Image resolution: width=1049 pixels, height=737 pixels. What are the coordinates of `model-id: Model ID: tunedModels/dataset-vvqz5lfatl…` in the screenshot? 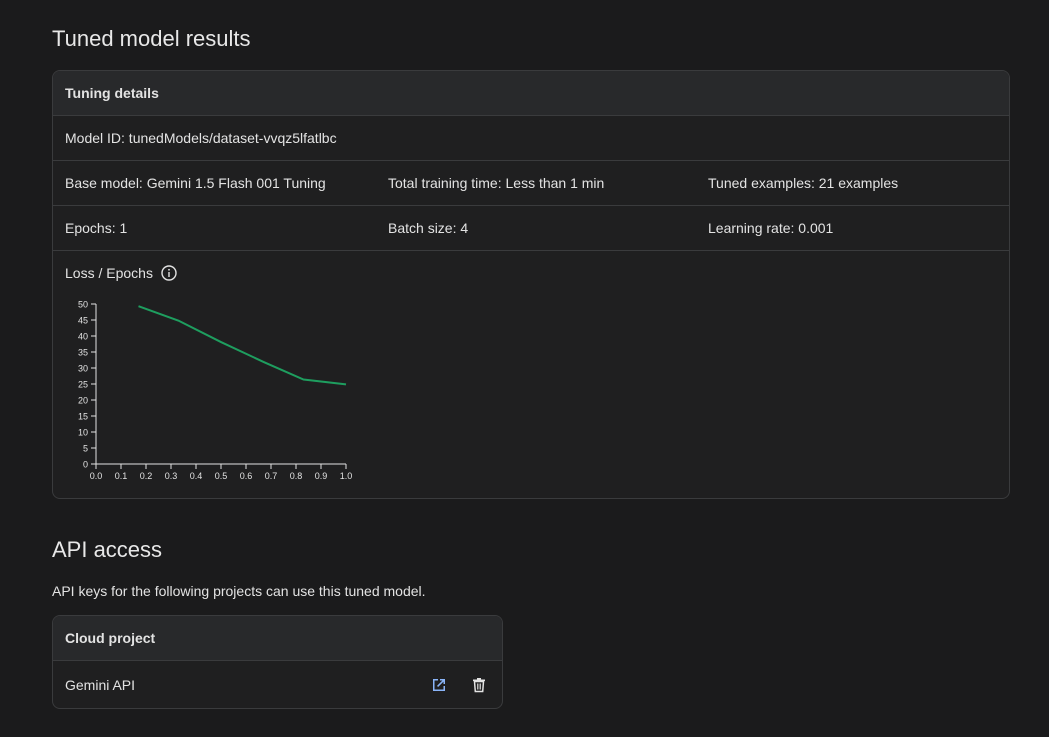 It's located at (201, 138).